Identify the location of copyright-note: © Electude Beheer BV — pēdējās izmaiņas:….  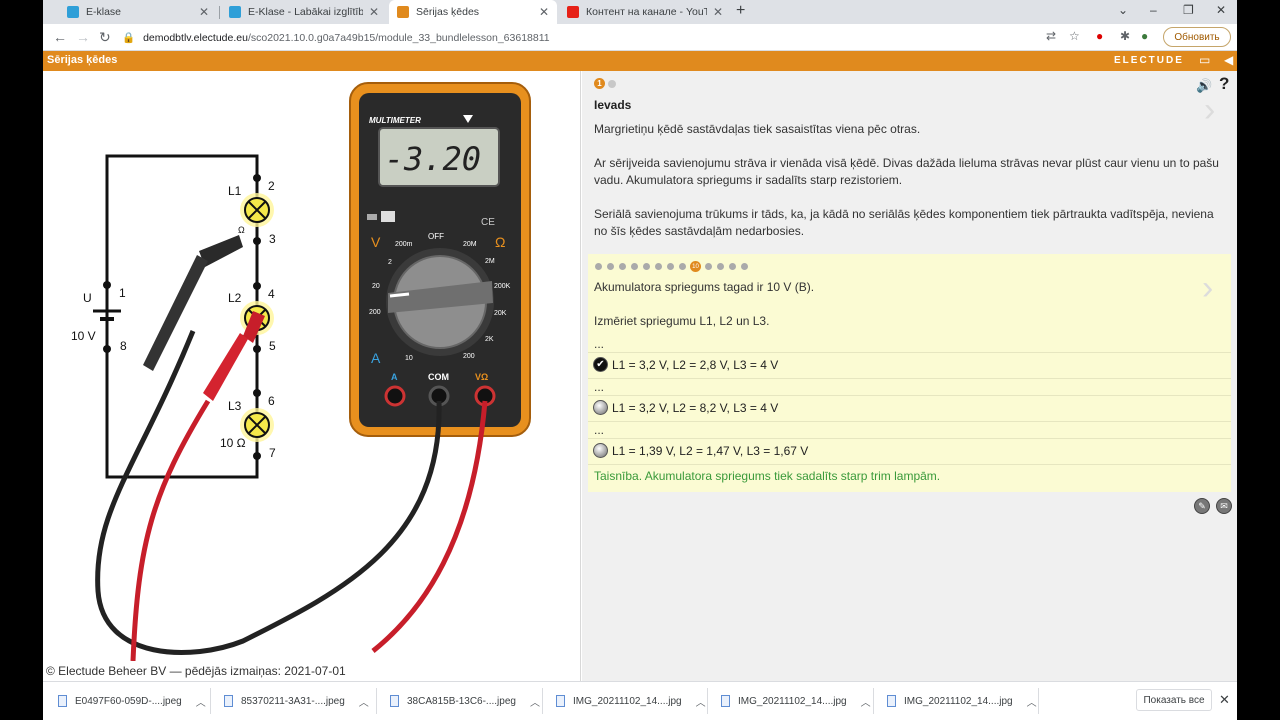
(196, 671).